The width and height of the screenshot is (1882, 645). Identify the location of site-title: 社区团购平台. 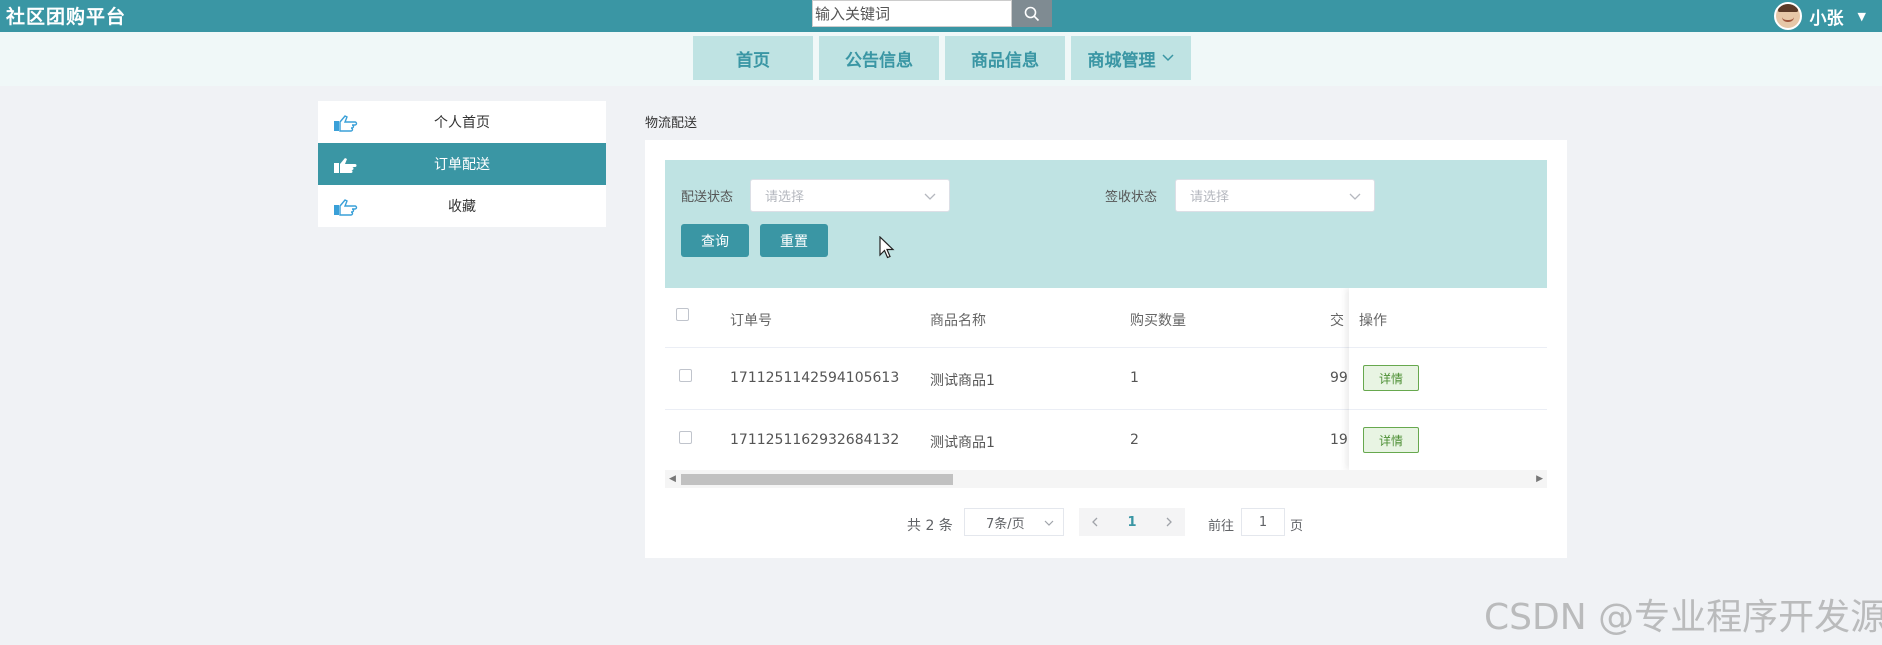
(66, 17).